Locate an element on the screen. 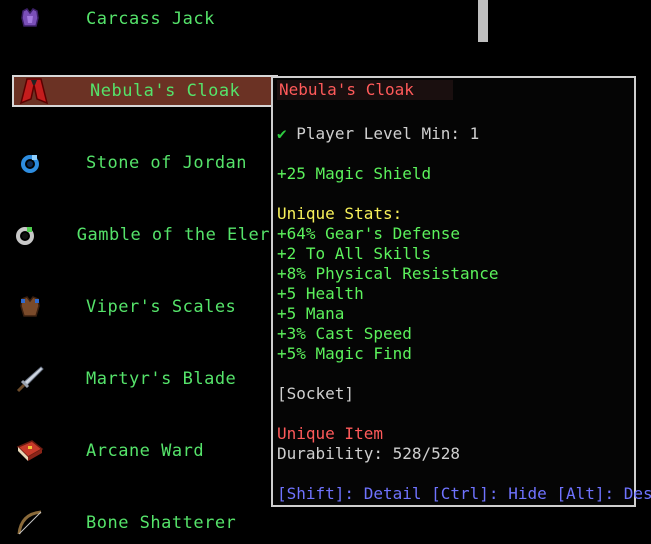 Image resolution: width=651 pixels, height=544 pixels. stat-line: +3% Cast Speed is located at coordinates (344, 333).